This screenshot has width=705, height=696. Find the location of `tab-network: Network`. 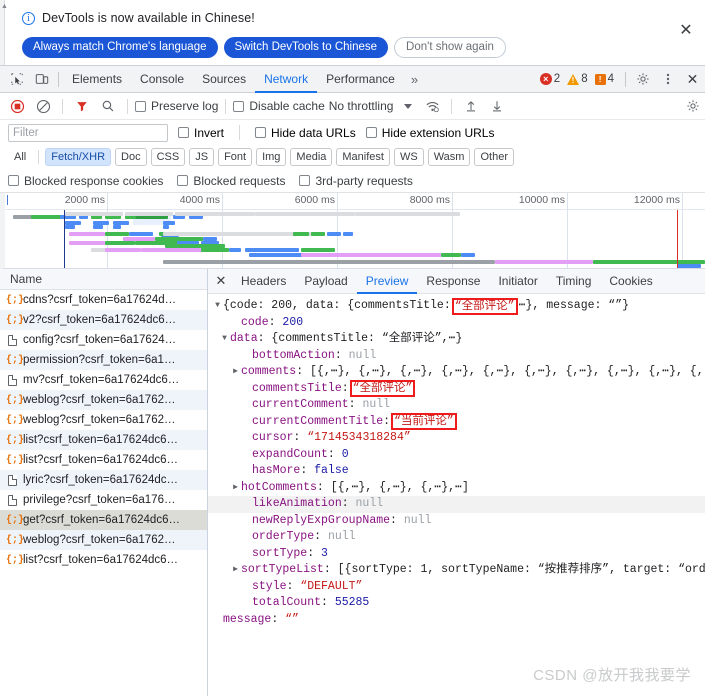

tab-network: Network is located at coordinates (286, 79).